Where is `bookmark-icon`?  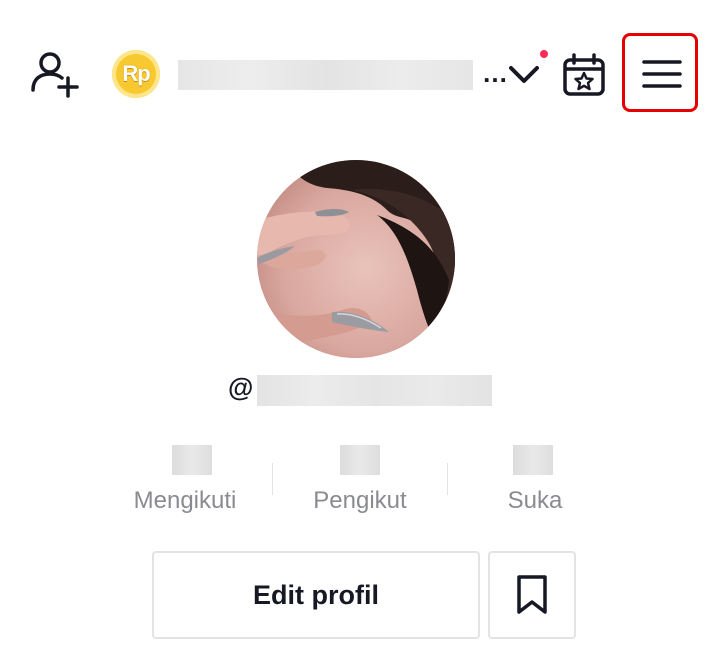 bookmark-icon is located at coordinates (532, 594).